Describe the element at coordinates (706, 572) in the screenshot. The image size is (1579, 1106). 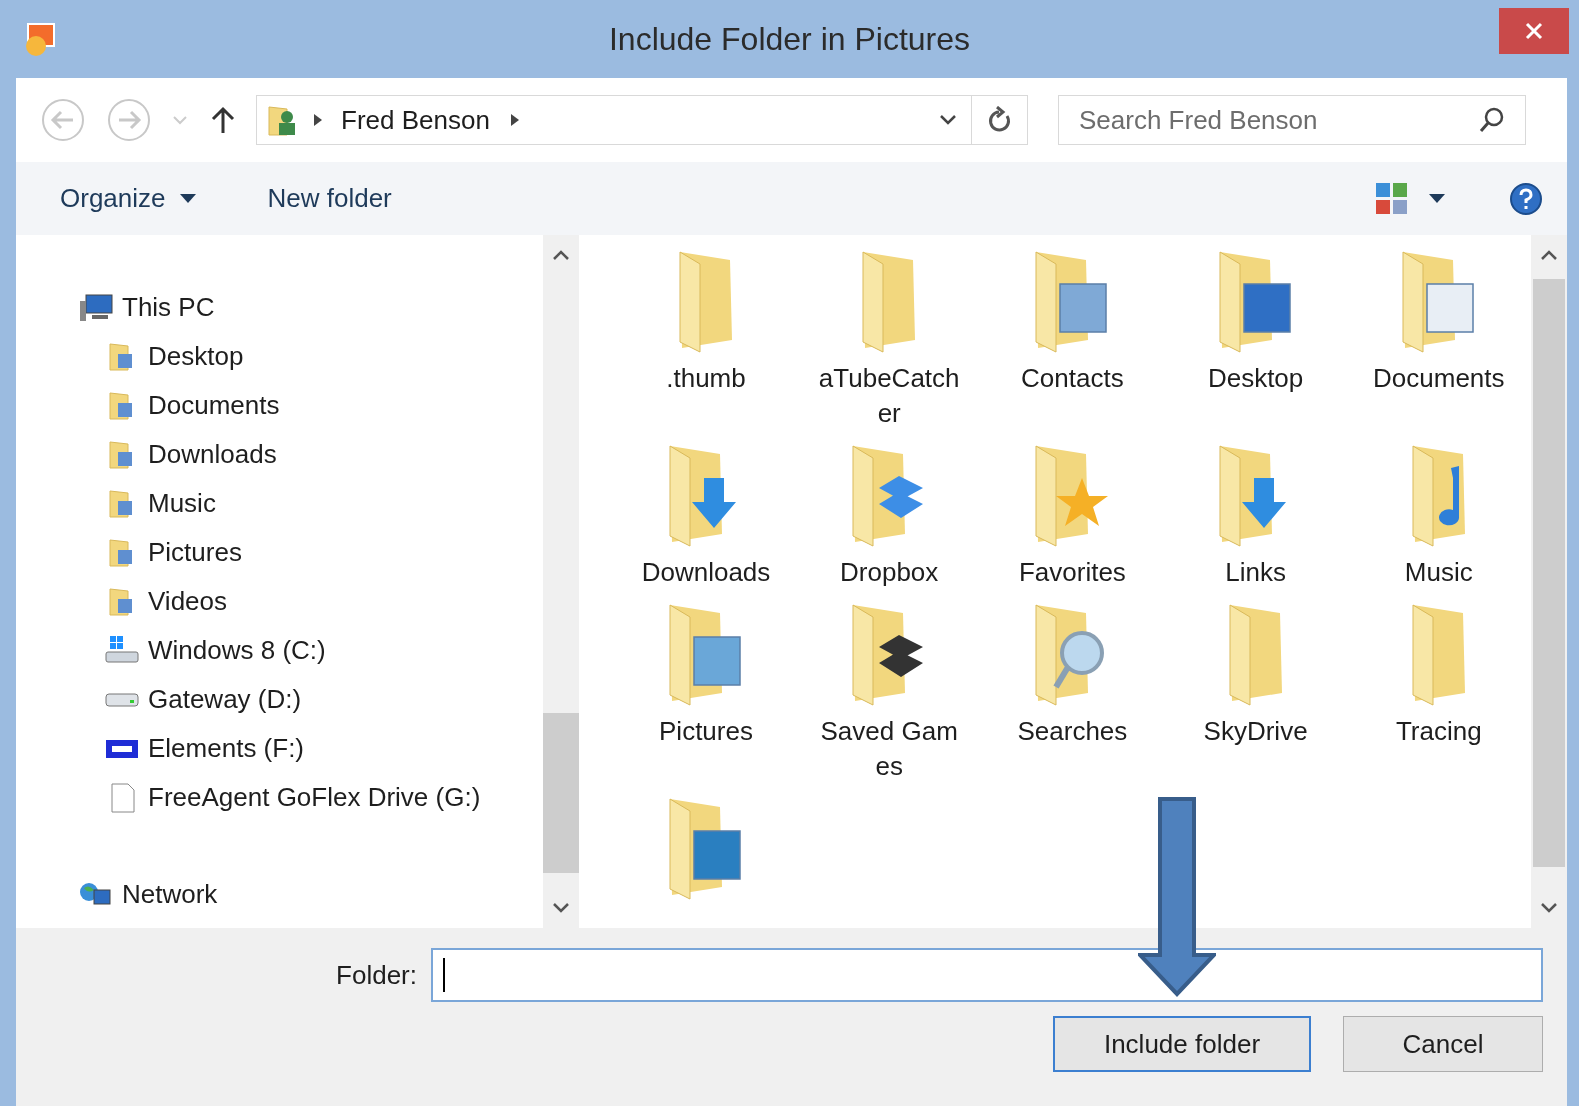
I see `folder-name: Downloads` at that location.